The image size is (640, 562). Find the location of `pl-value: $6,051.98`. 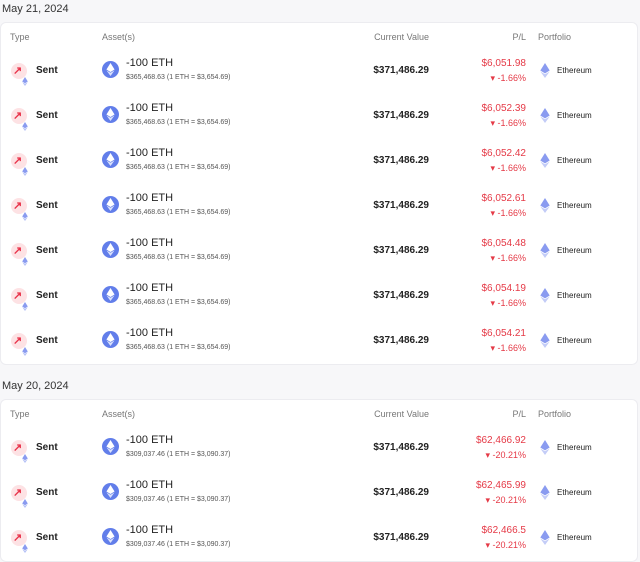

pl-value: $6,051.98 is located at coordinates (504, 63).